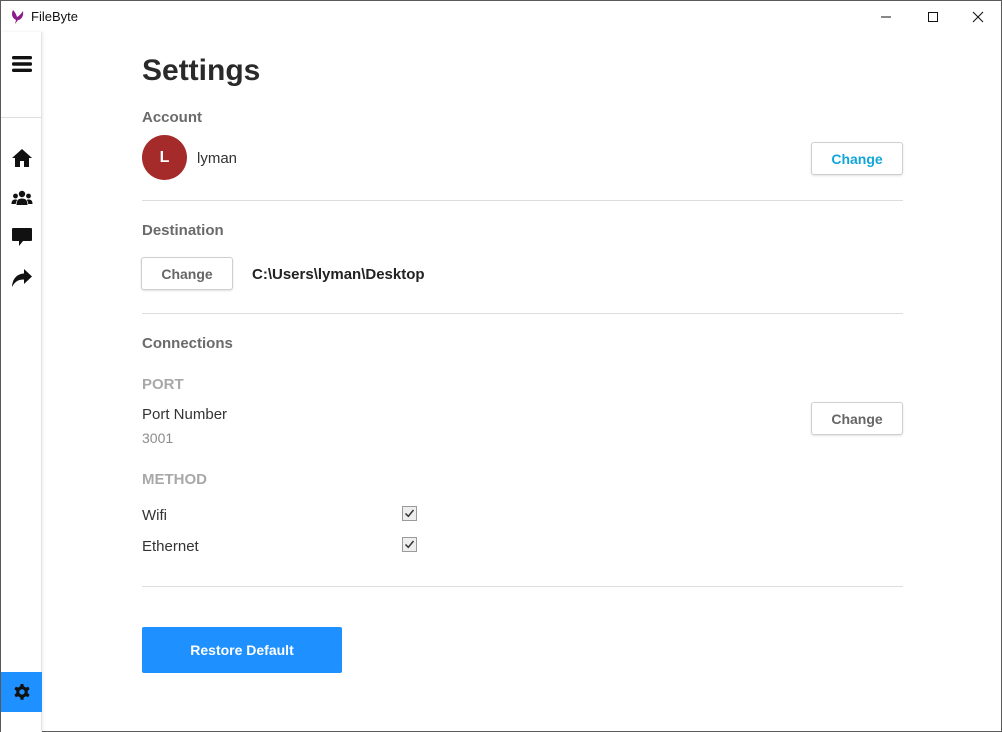  What do you see at coordinates (158, 438) in the screenshot?
I see `port-number-value: 3001` at bounding box center [158, 438].